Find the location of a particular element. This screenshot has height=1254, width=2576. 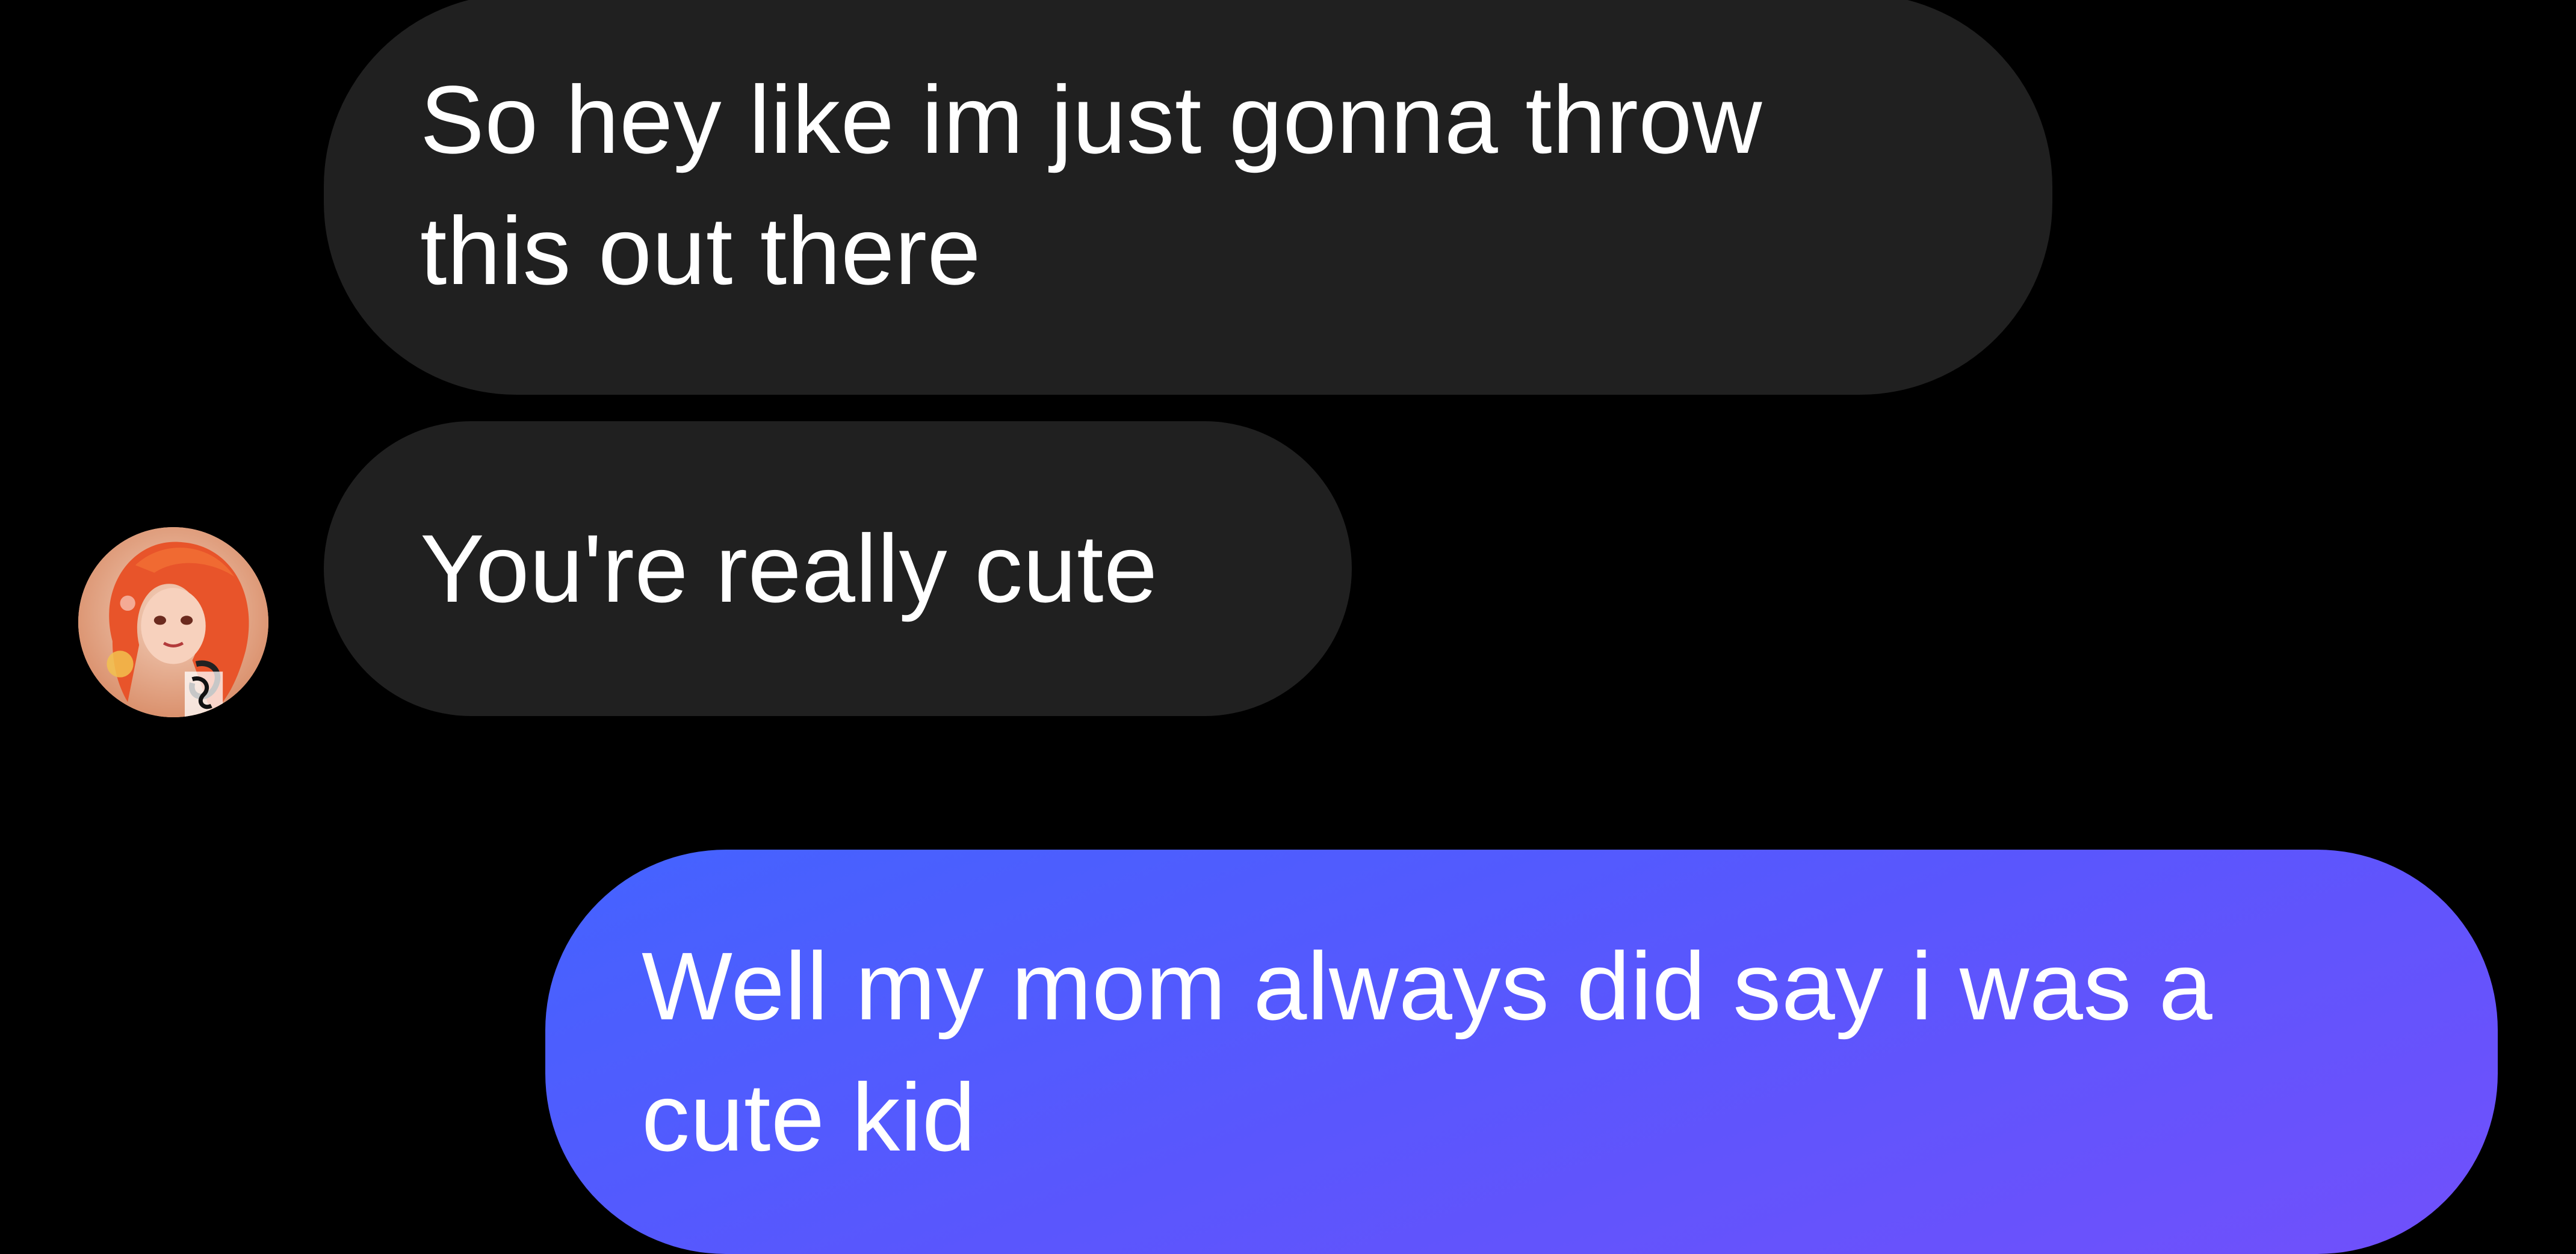

contact-avatar-icon is located at coordinates (173, 622).